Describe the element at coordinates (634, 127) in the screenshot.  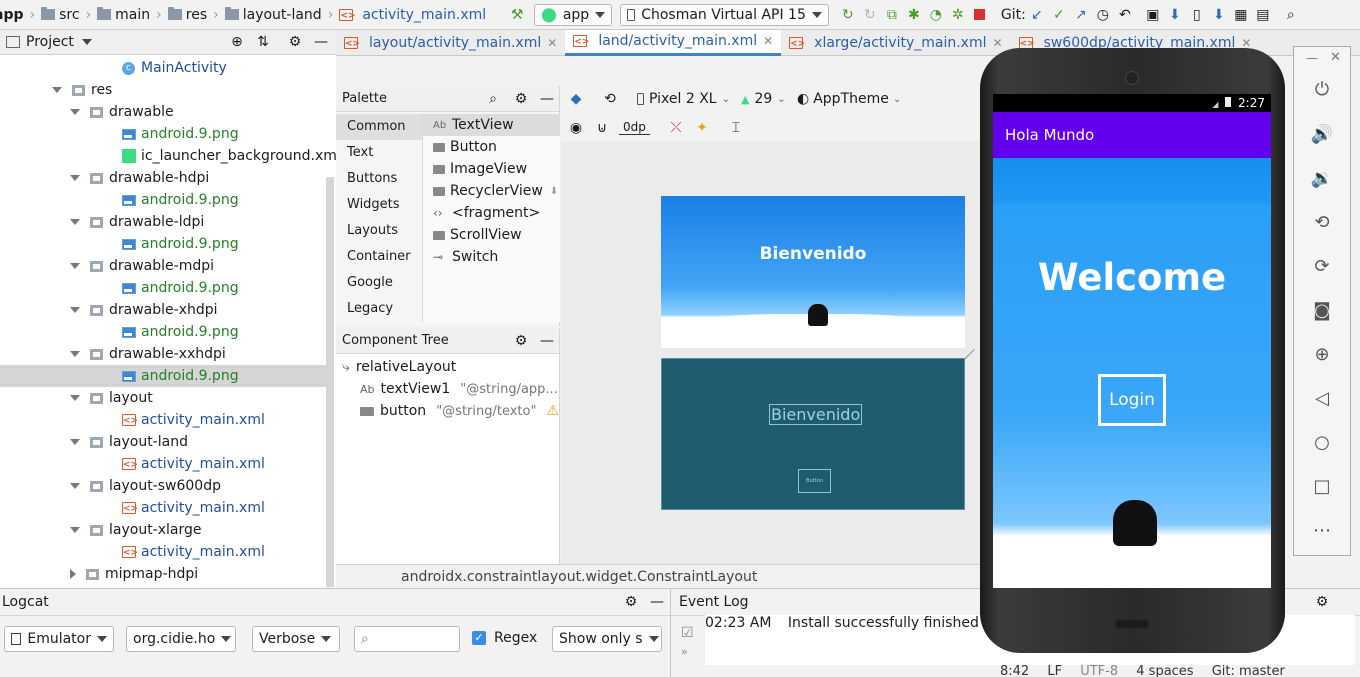
I see `default-margin-field: 0dp` at that location.